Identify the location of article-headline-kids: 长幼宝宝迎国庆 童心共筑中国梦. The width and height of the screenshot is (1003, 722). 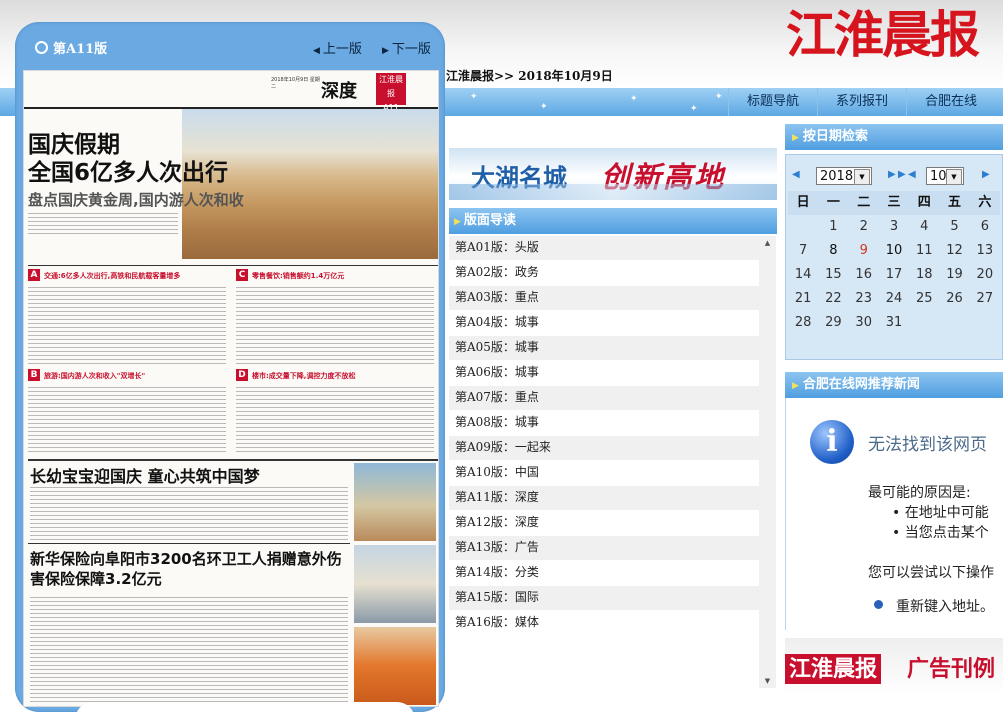
(145, 475).